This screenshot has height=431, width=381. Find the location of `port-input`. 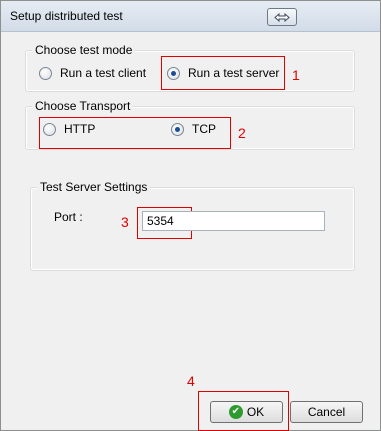

port-input is located at coordinates (233, 221).